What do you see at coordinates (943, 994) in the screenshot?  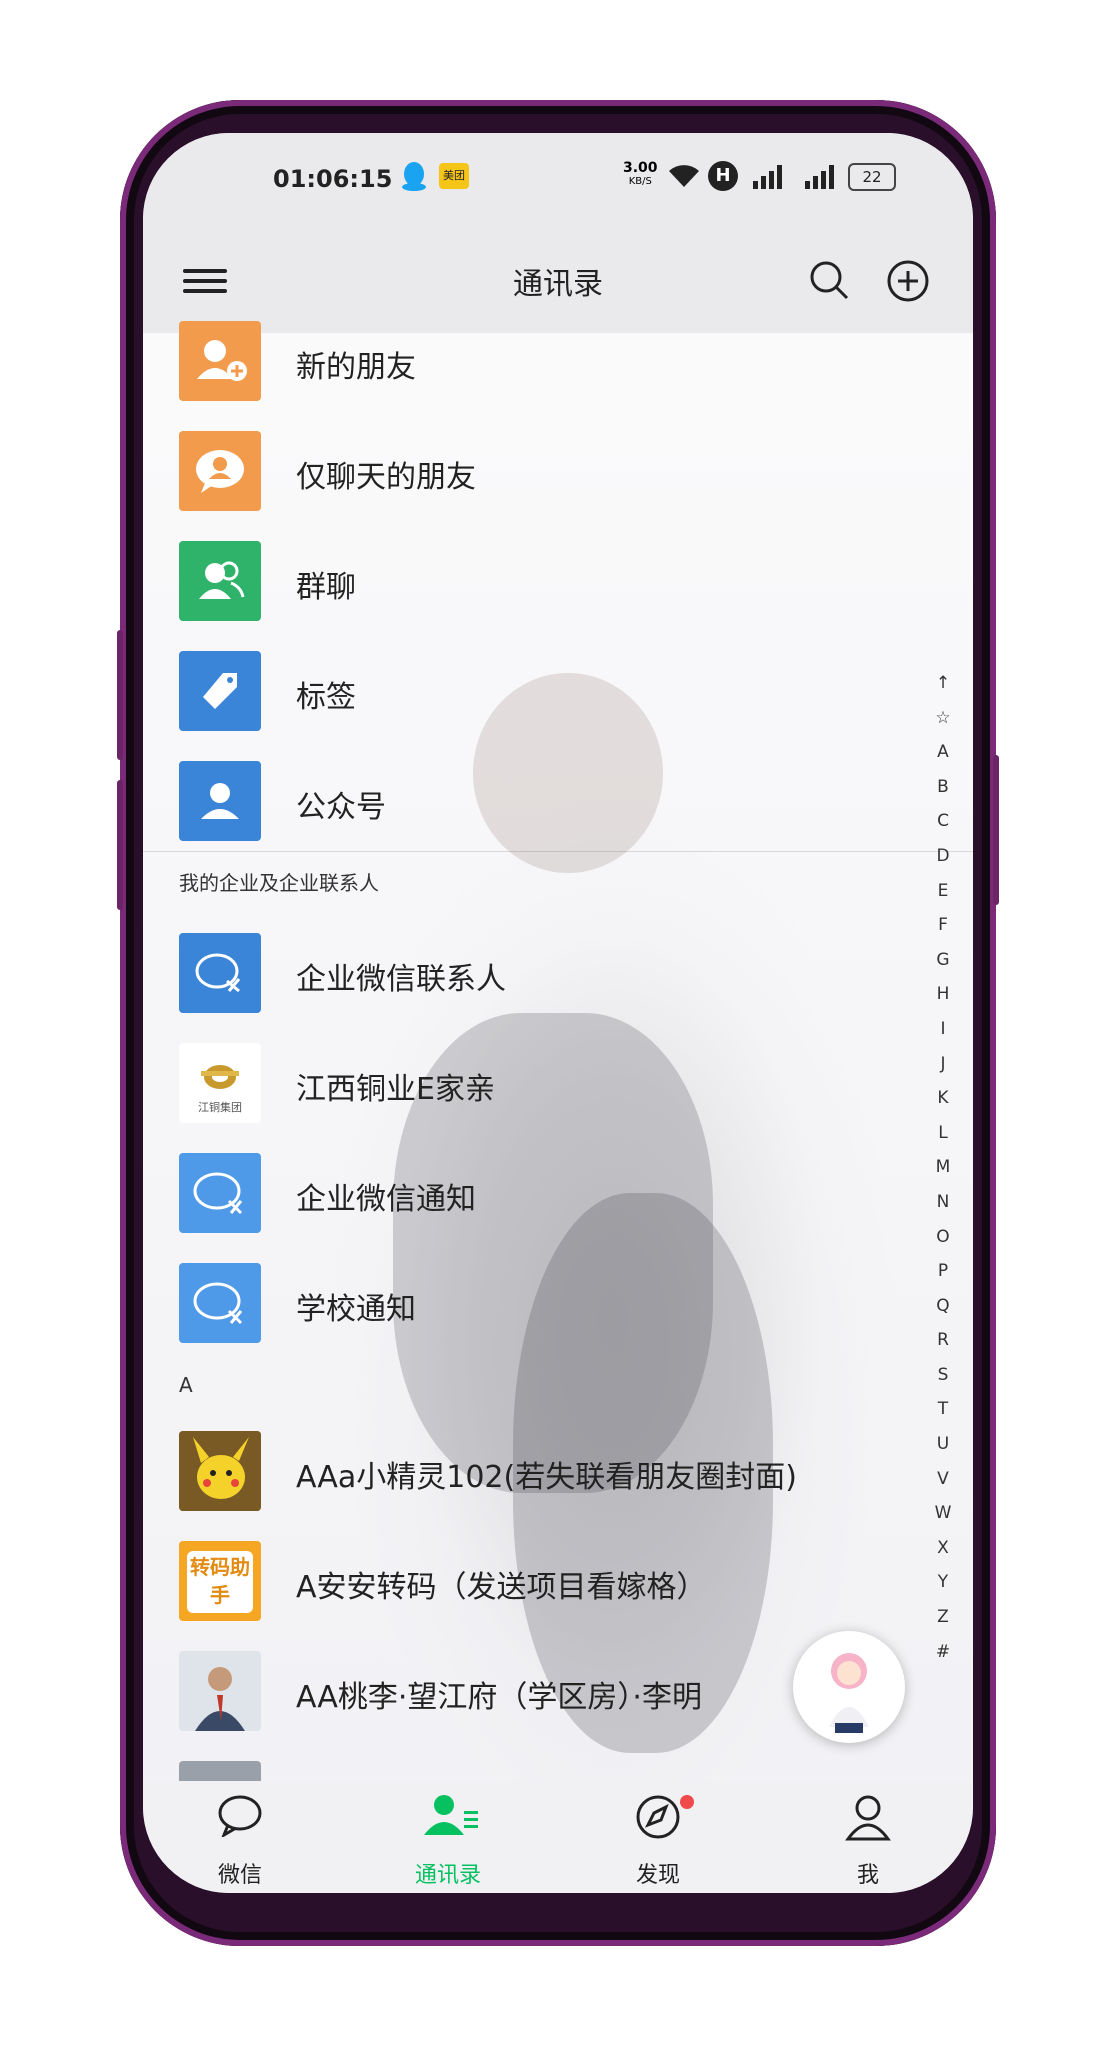 I see `index-letter: H` at bounding box center [943, 994].